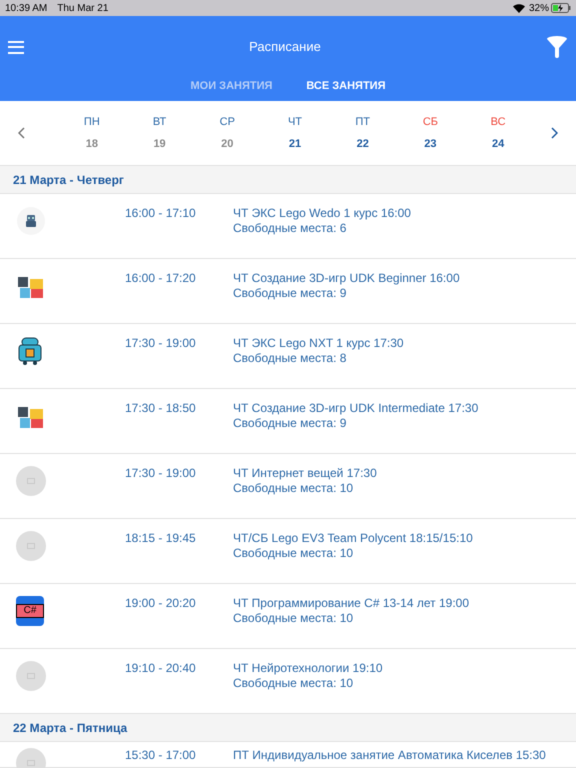  I want to click on lesson-row: 15:30 - 17:00 ПТ Индивидуальное занятие Автоматика Киселев 15:30, so click(288, 755).